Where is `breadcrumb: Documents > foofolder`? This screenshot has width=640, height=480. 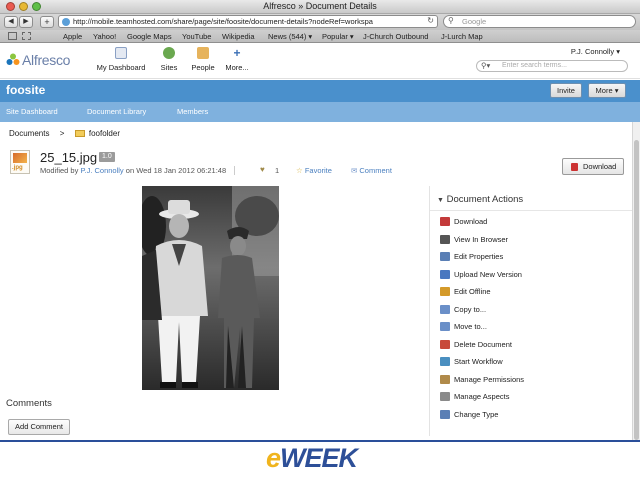
breadcrumb: Documents > foofolder is located at coordinates (64, 133).